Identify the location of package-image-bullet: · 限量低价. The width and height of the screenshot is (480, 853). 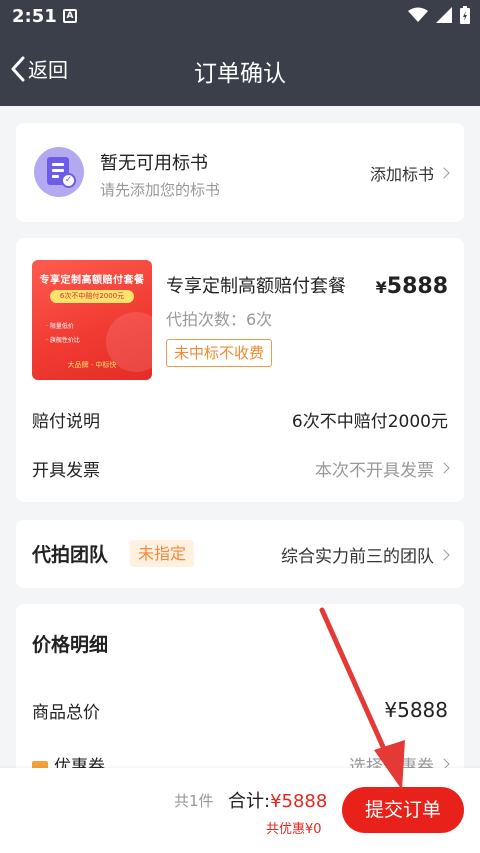
(60, 326).